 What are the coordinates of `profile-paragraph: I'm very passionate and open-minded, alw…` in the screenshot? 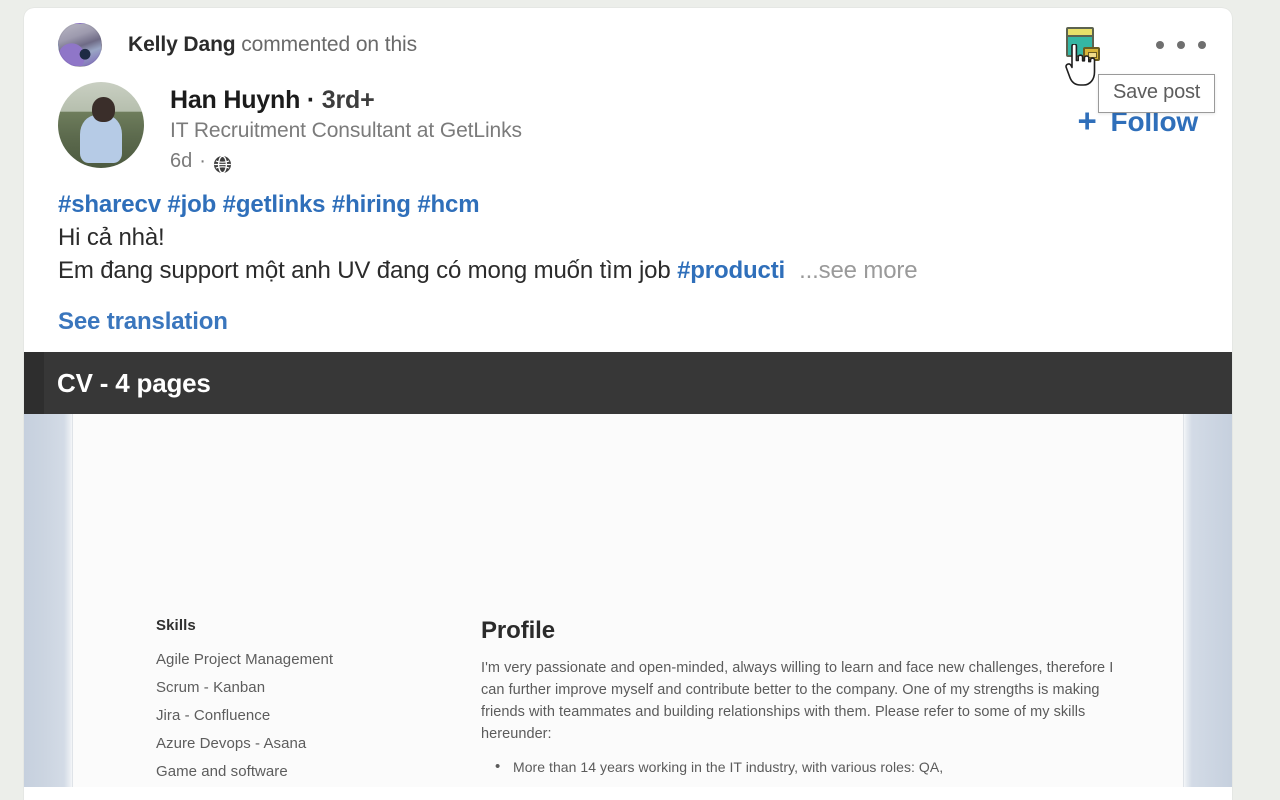 It's located at (797, 701).